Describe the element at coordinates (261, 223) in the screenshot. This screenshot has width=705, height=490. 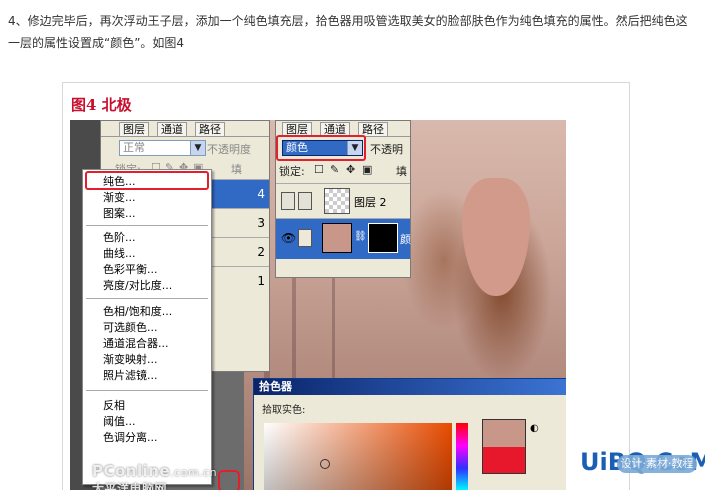
I see `layer-number: 3` at that location.